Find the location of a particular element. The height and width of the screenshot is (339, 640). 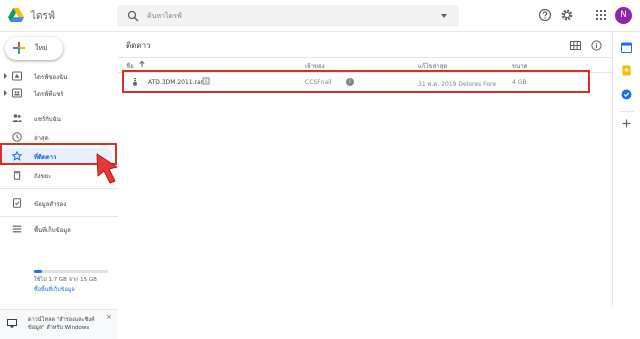

storage-usage-fill is located at coordinates (38, 271).